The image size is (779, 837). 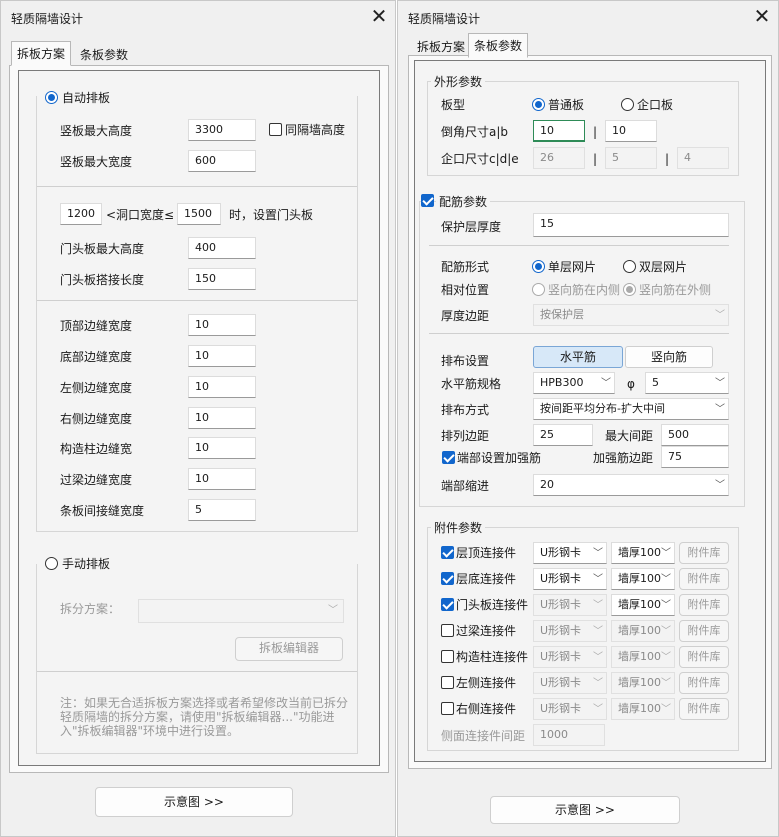 I want to click on layout-method-select: 按间距平均分布-扩大中间, so click(x=631, y=409).